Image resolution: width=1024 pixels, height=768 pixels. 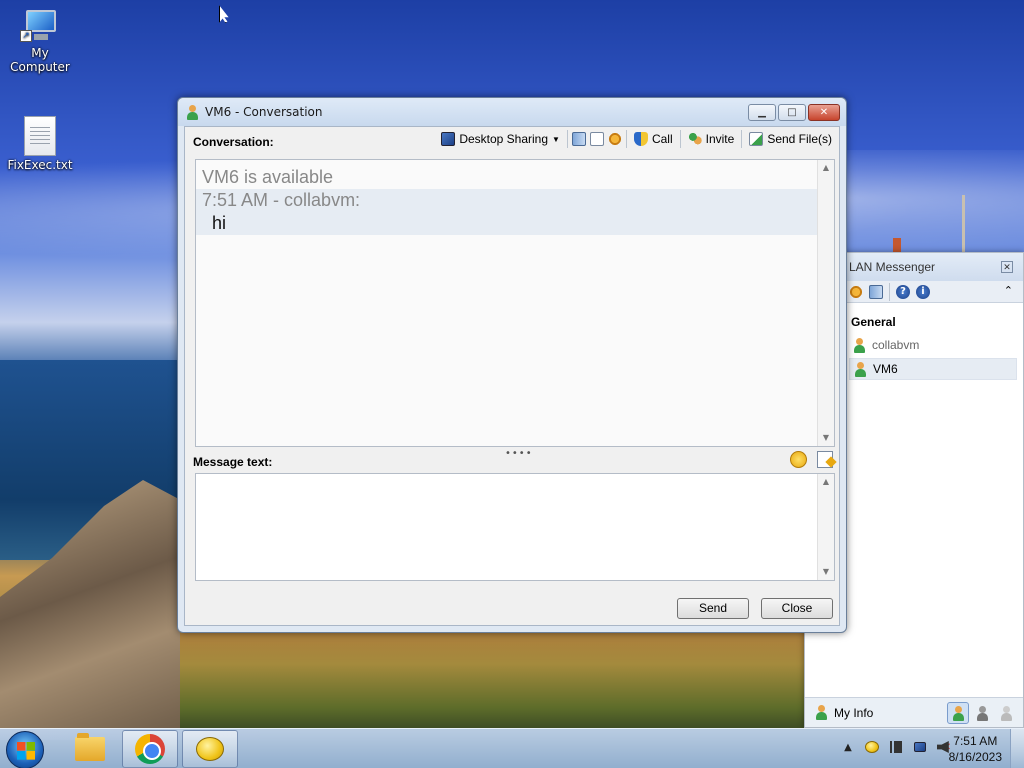 I want to click on folder-icon, so click(x=90, y=747).